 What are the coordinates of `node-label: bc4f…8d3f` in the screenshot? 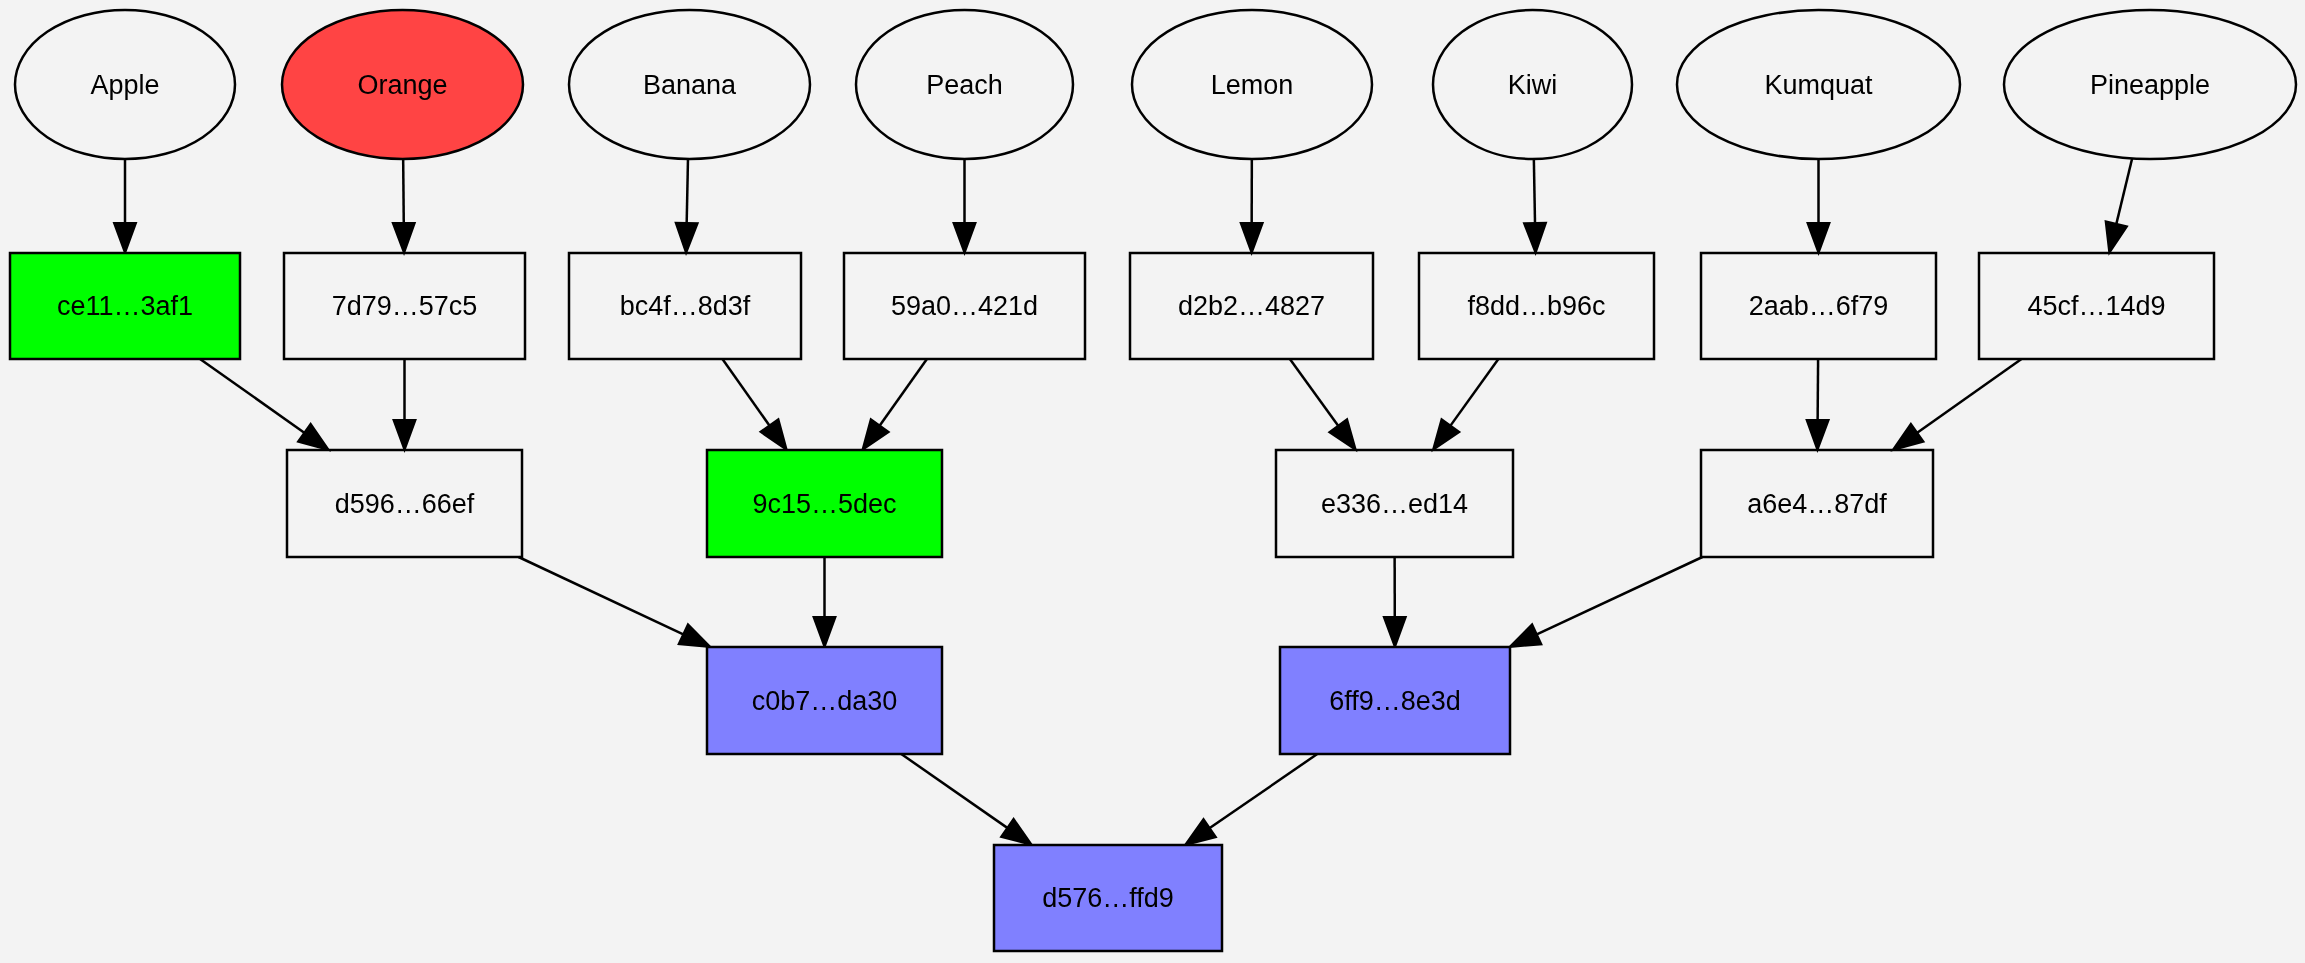 It's located at (685, 306).